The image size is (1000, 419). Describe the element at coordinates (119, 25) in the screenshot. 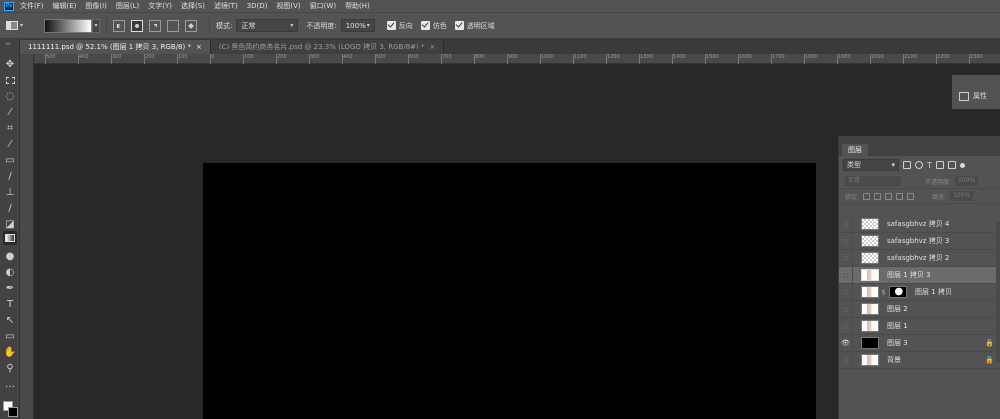

I see `linear-gradient-button` at that location.